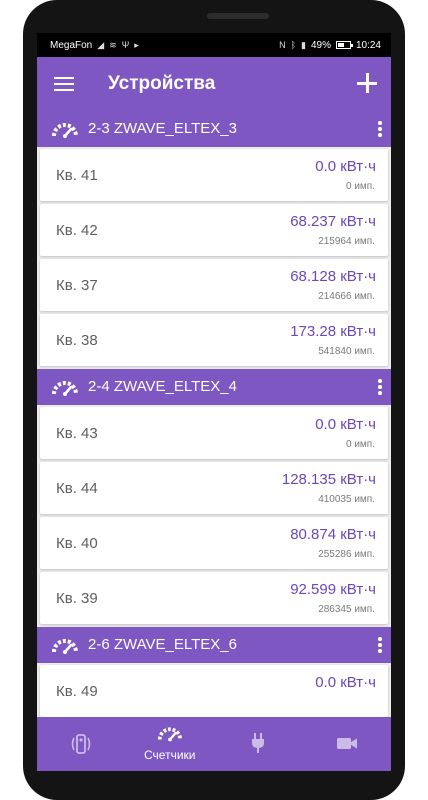  What do you see at coordinates (71, 45) in the screenshot?
I see `carrier-label: MegaFon` at bounding box center [71, 45].